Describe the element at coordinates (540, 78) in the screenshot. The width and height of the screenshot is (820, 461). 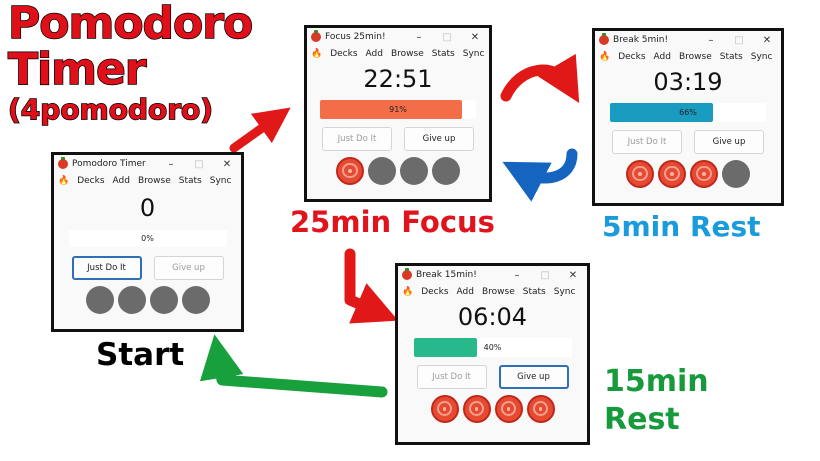
I see `arrow-focus-to-break5` at that location.